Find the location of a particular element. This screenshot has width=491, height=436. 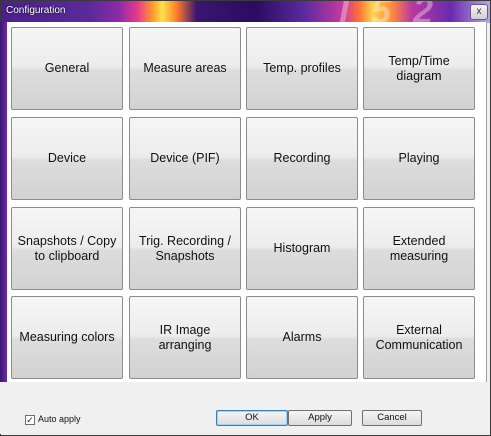

ir-image-arranging-button: IR Image arranging is located at coordinates (185, 337).